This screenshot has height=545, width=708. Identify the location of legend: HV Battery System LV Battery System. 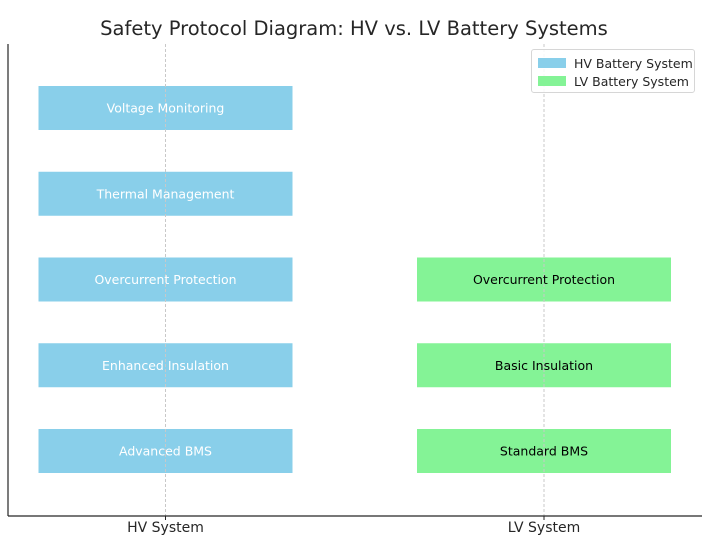
(613, 71).